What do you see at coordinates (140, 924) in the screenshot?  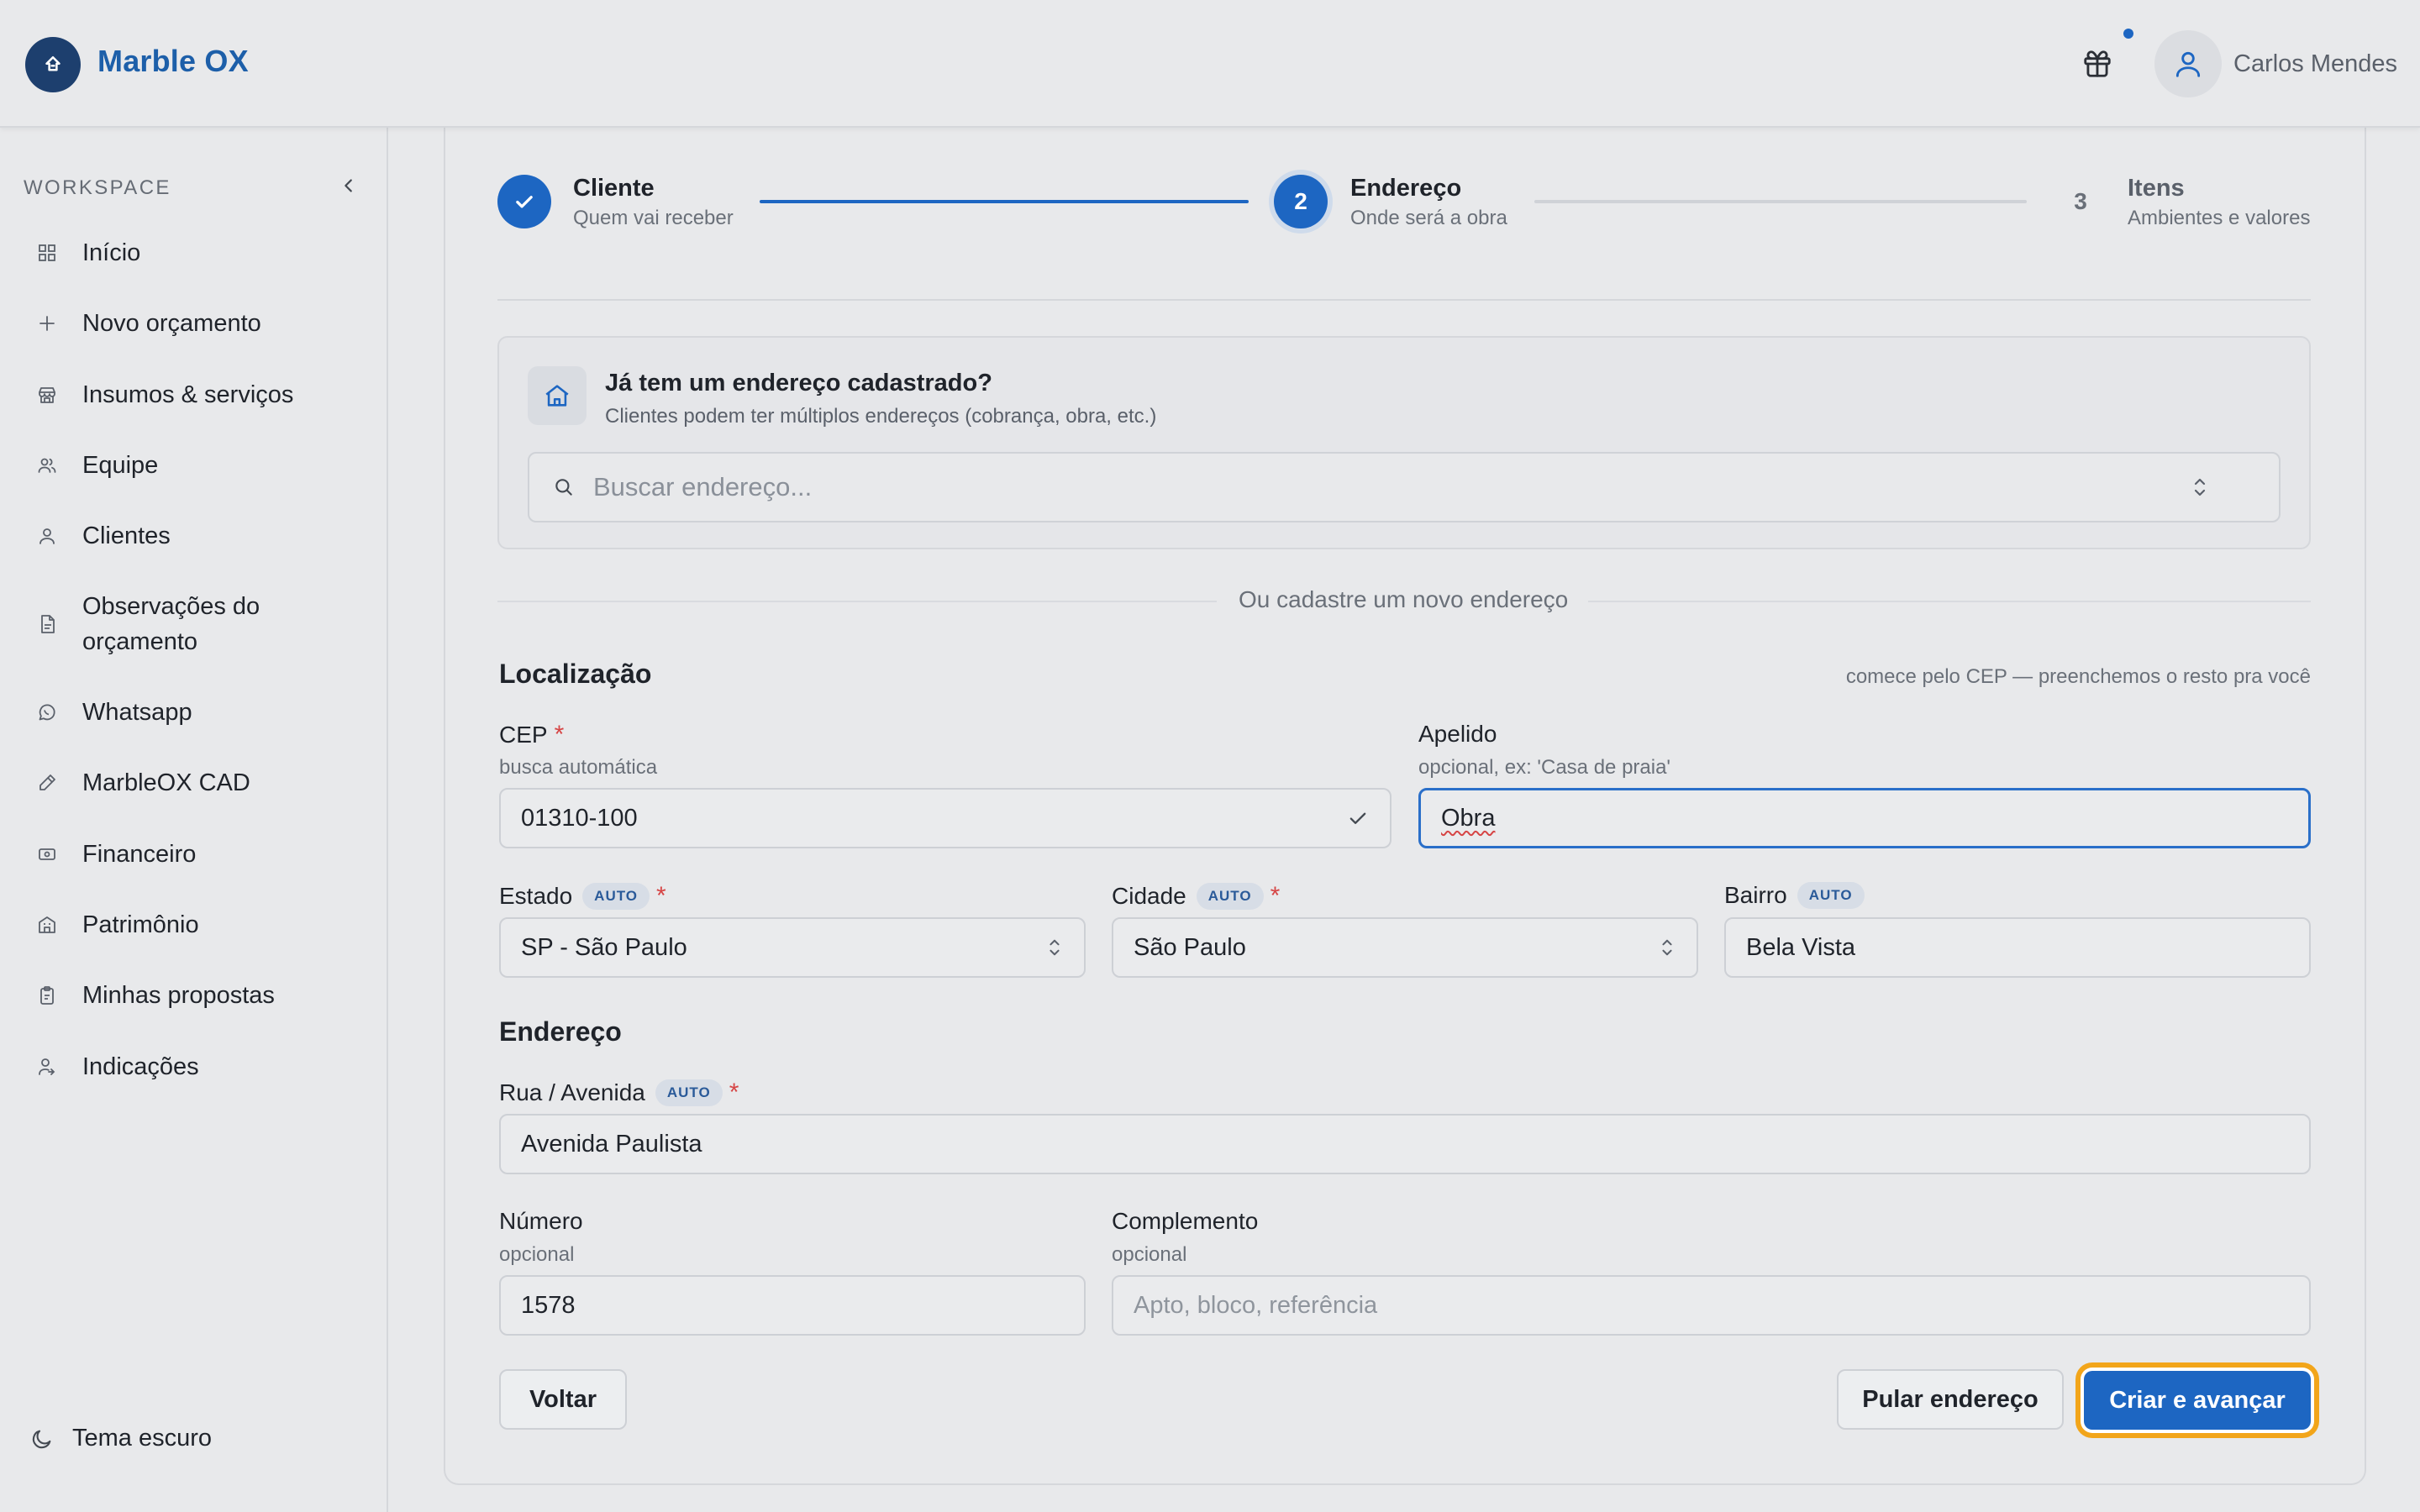 I see `sidebar-item-label: Patrimônio` at bounding box center [140, 924].